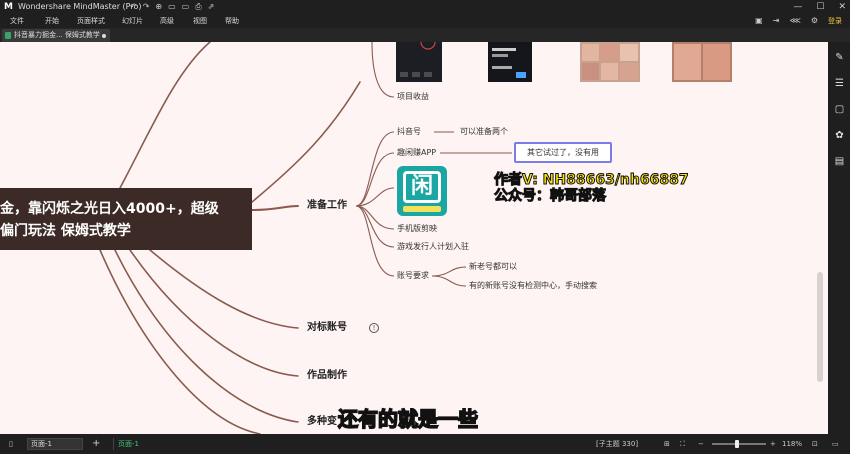 The height and width of the screenshot is (454, 850). What do you see at coordinates (563, 152) in the screenshot?
I see `callout-note: 其它试过了，没有用` at bounding box center [563, 152].